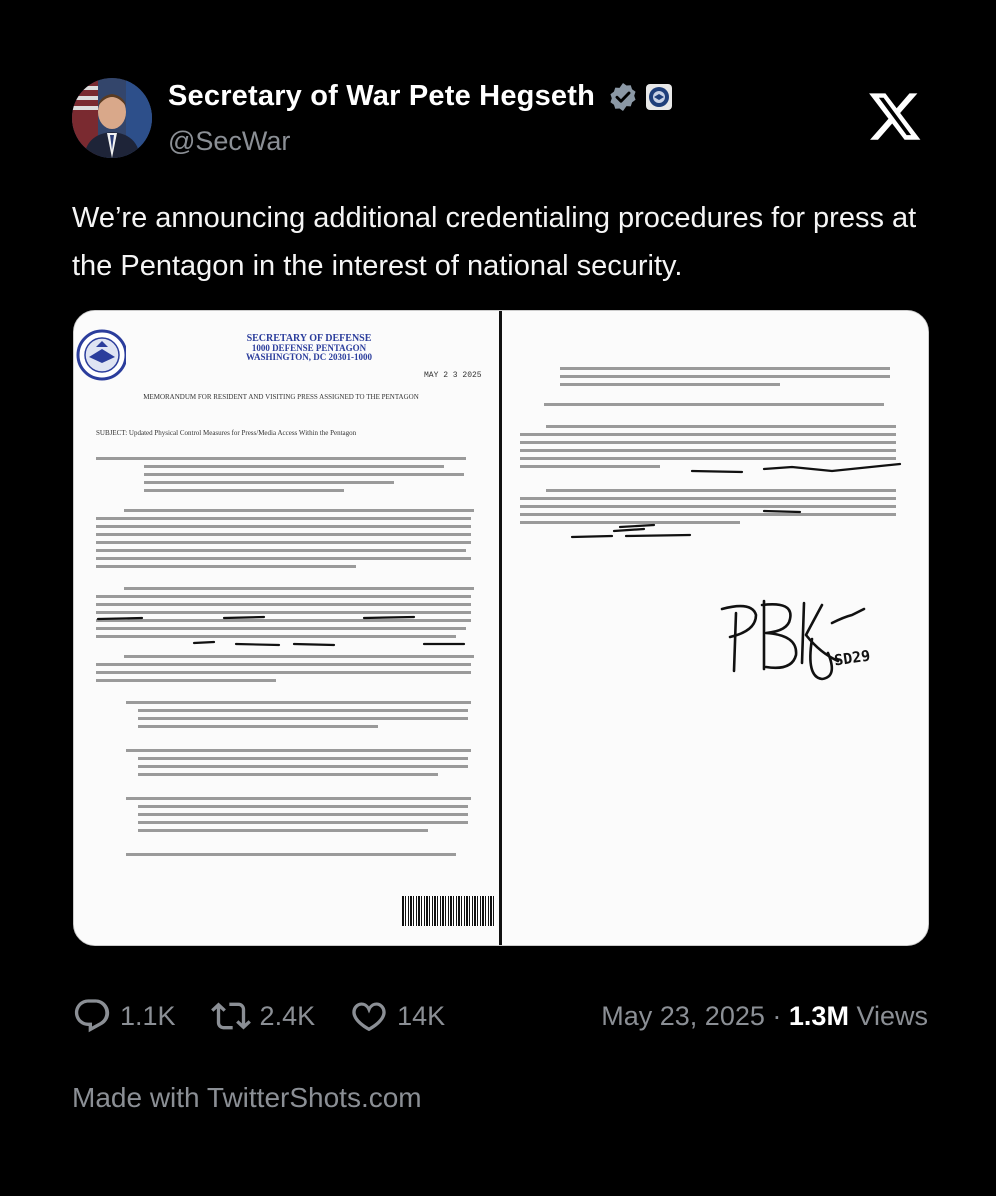 The width and height of the screenshot is (996, 1196). Describe the element at coordinates (818, 1015) in the screenshot. I see `views-count: 1.3M` at that location.